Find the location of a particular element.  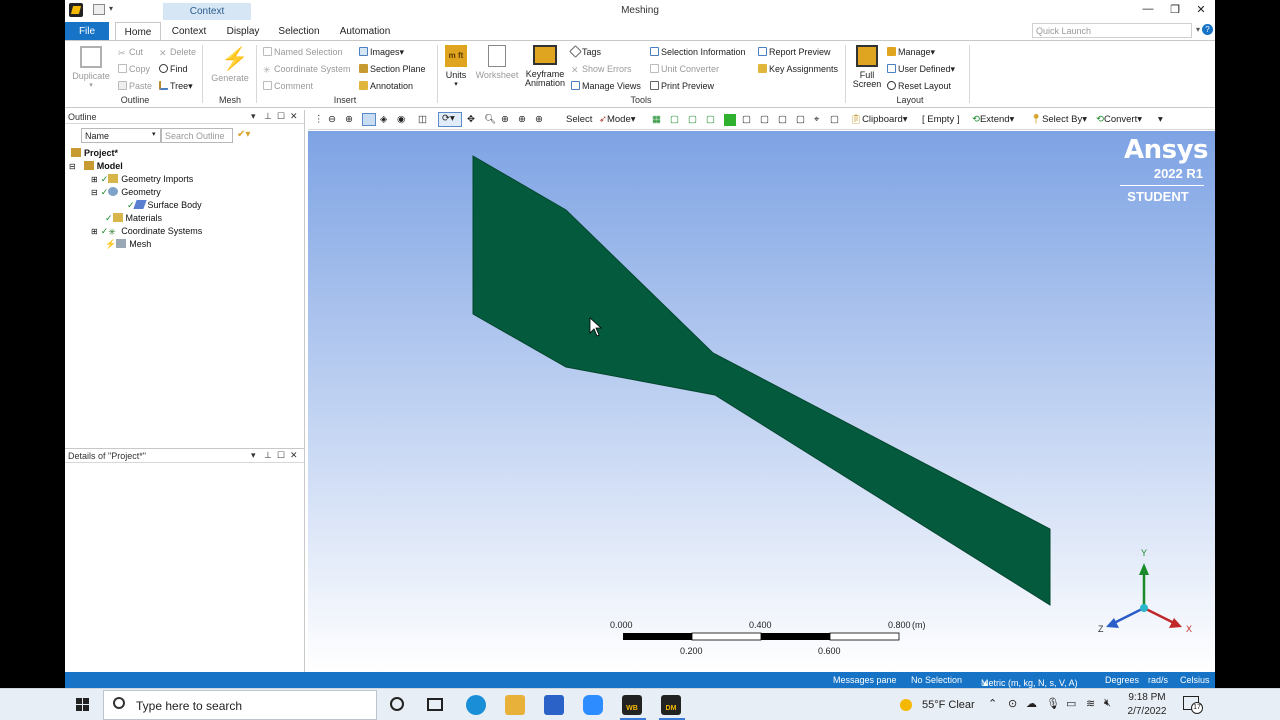

tree-item-geometry: ⊟ ✓ Geometry is located at coordinates (126, 192).